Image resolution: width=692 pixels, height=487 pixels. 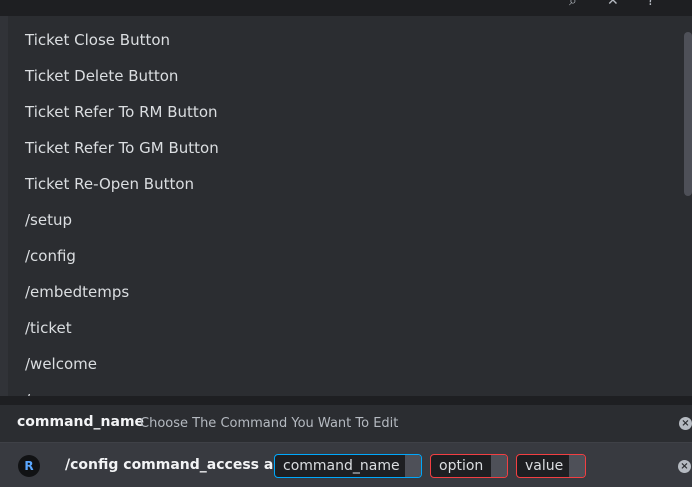 I want to click on hint-description: Choose The Command You Want To Edit, so click(x=269, y=423).